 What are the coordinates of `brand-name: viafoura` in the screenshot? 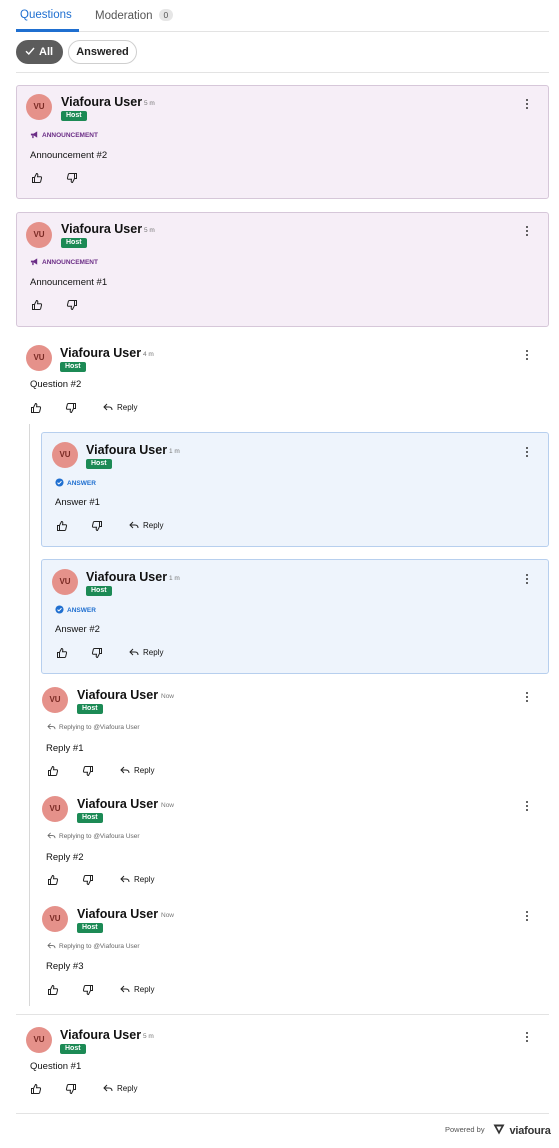 It's located at (530, 1131).